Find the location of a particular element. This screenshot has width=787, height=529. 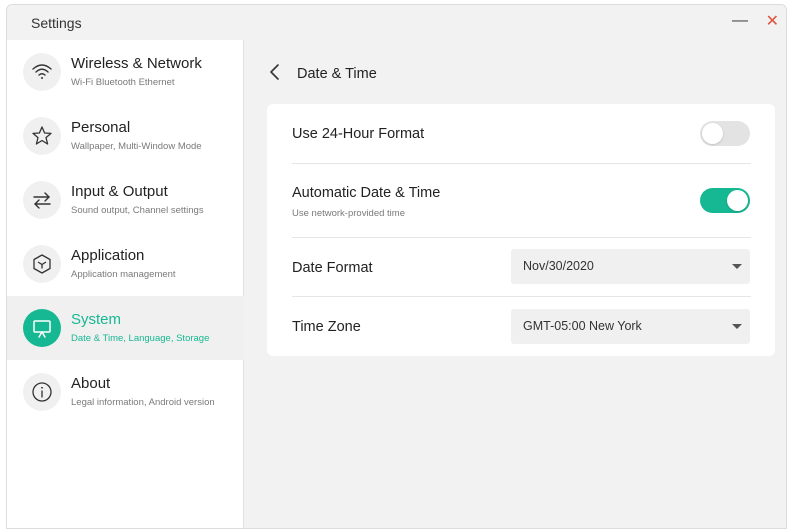

date-format-value: Nov/30/2020 is located at coordinates (558, 266).